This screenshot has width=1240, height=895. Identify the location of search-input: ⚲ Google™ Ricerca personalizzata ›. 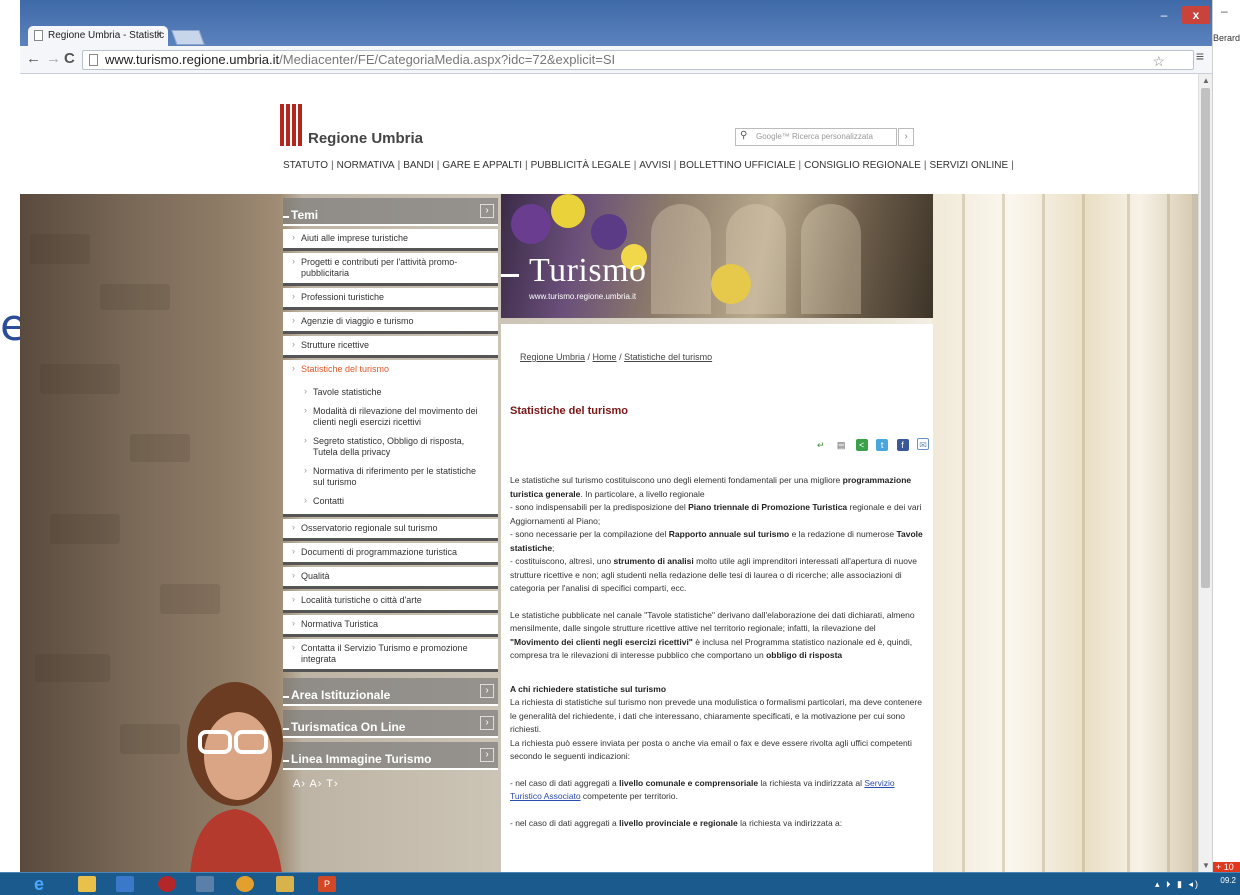
(824, 137).